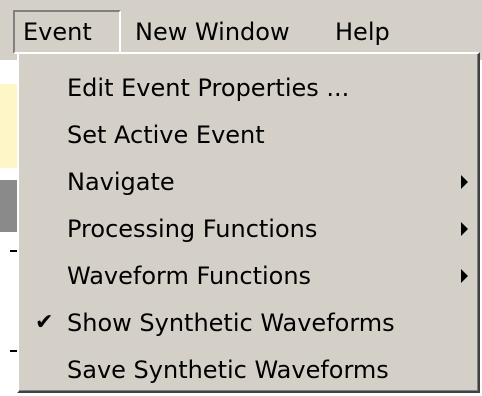 The width and height of the screenshot is (482, 396). What do you see at coordinates (189, 276) in the screenshot?
I see `menu-item-label: Waveform Functions` at bounding box center [189, 276].